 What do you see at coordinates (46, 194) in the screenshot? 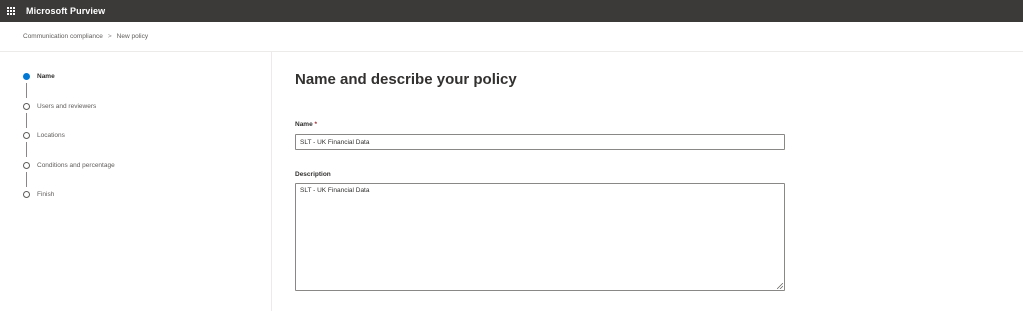
I see `step-label: Finish` at bounding box center [46, 194].